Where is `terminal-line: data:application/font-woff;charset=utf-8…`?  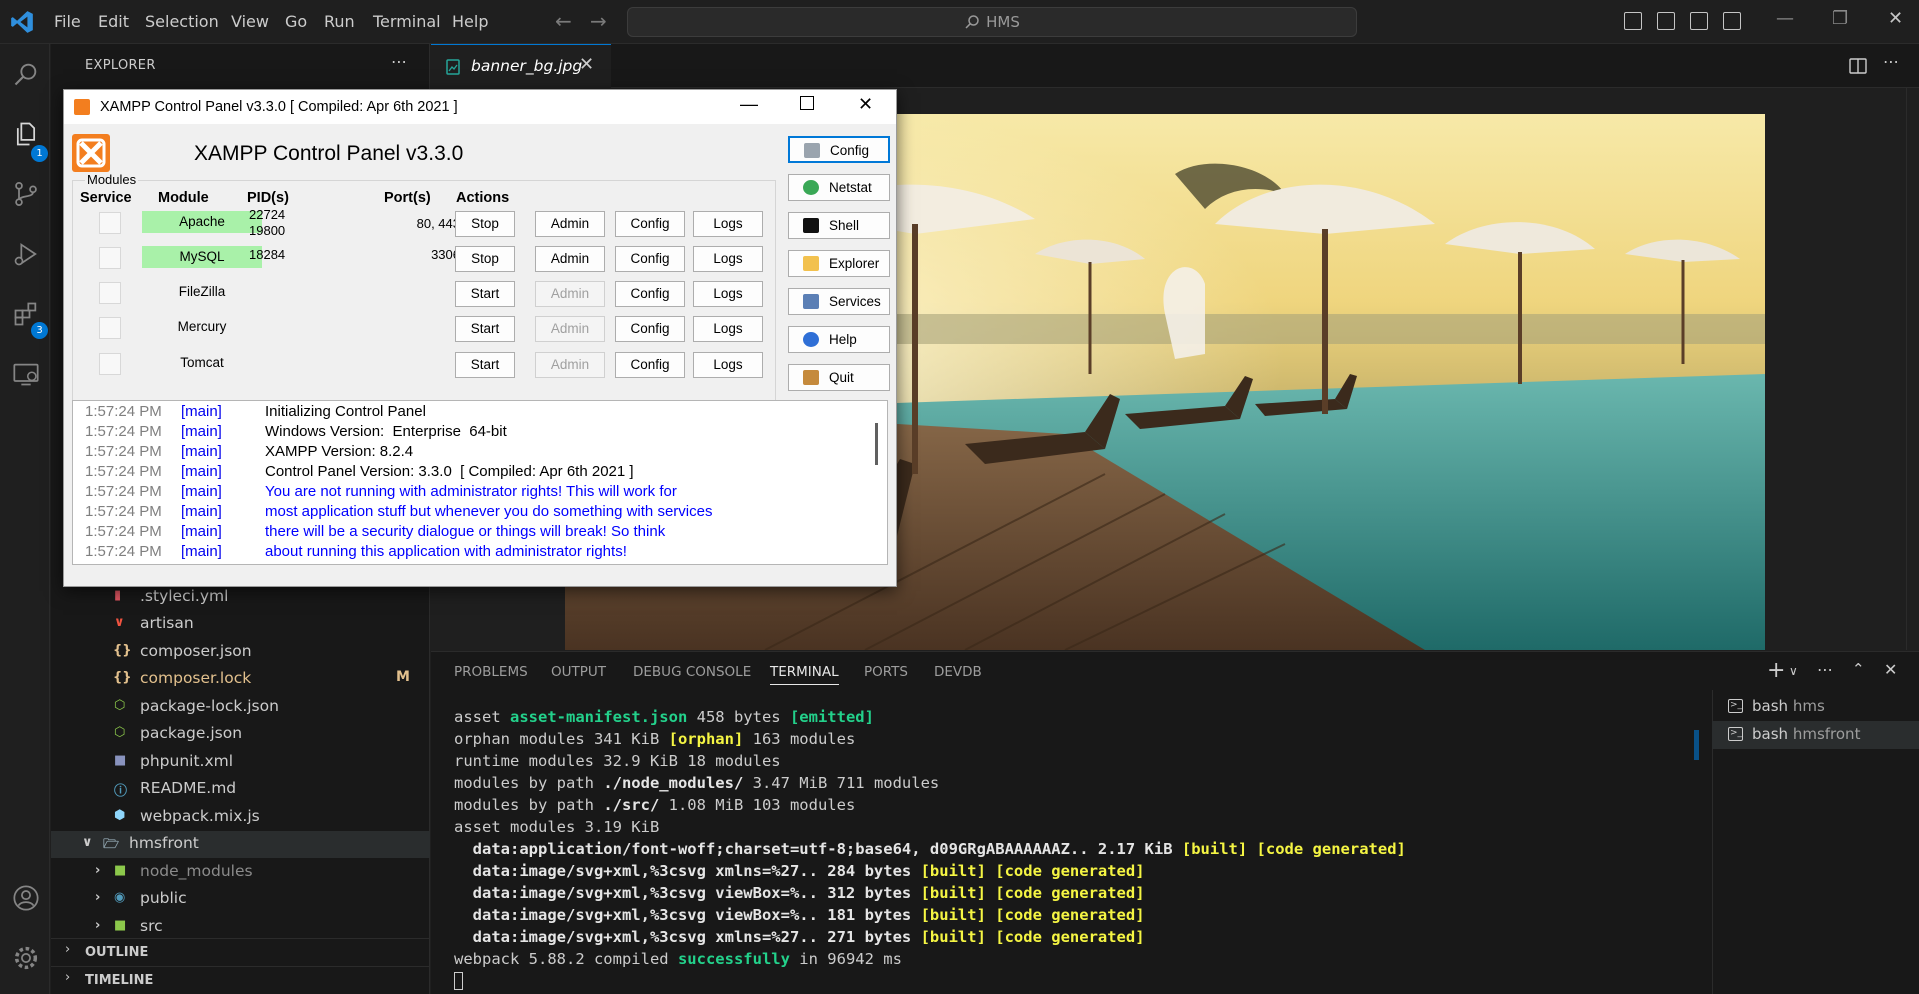
terminal-line: data:application/font-woff;charset=utf-8… is located at coordinates (930, 849).